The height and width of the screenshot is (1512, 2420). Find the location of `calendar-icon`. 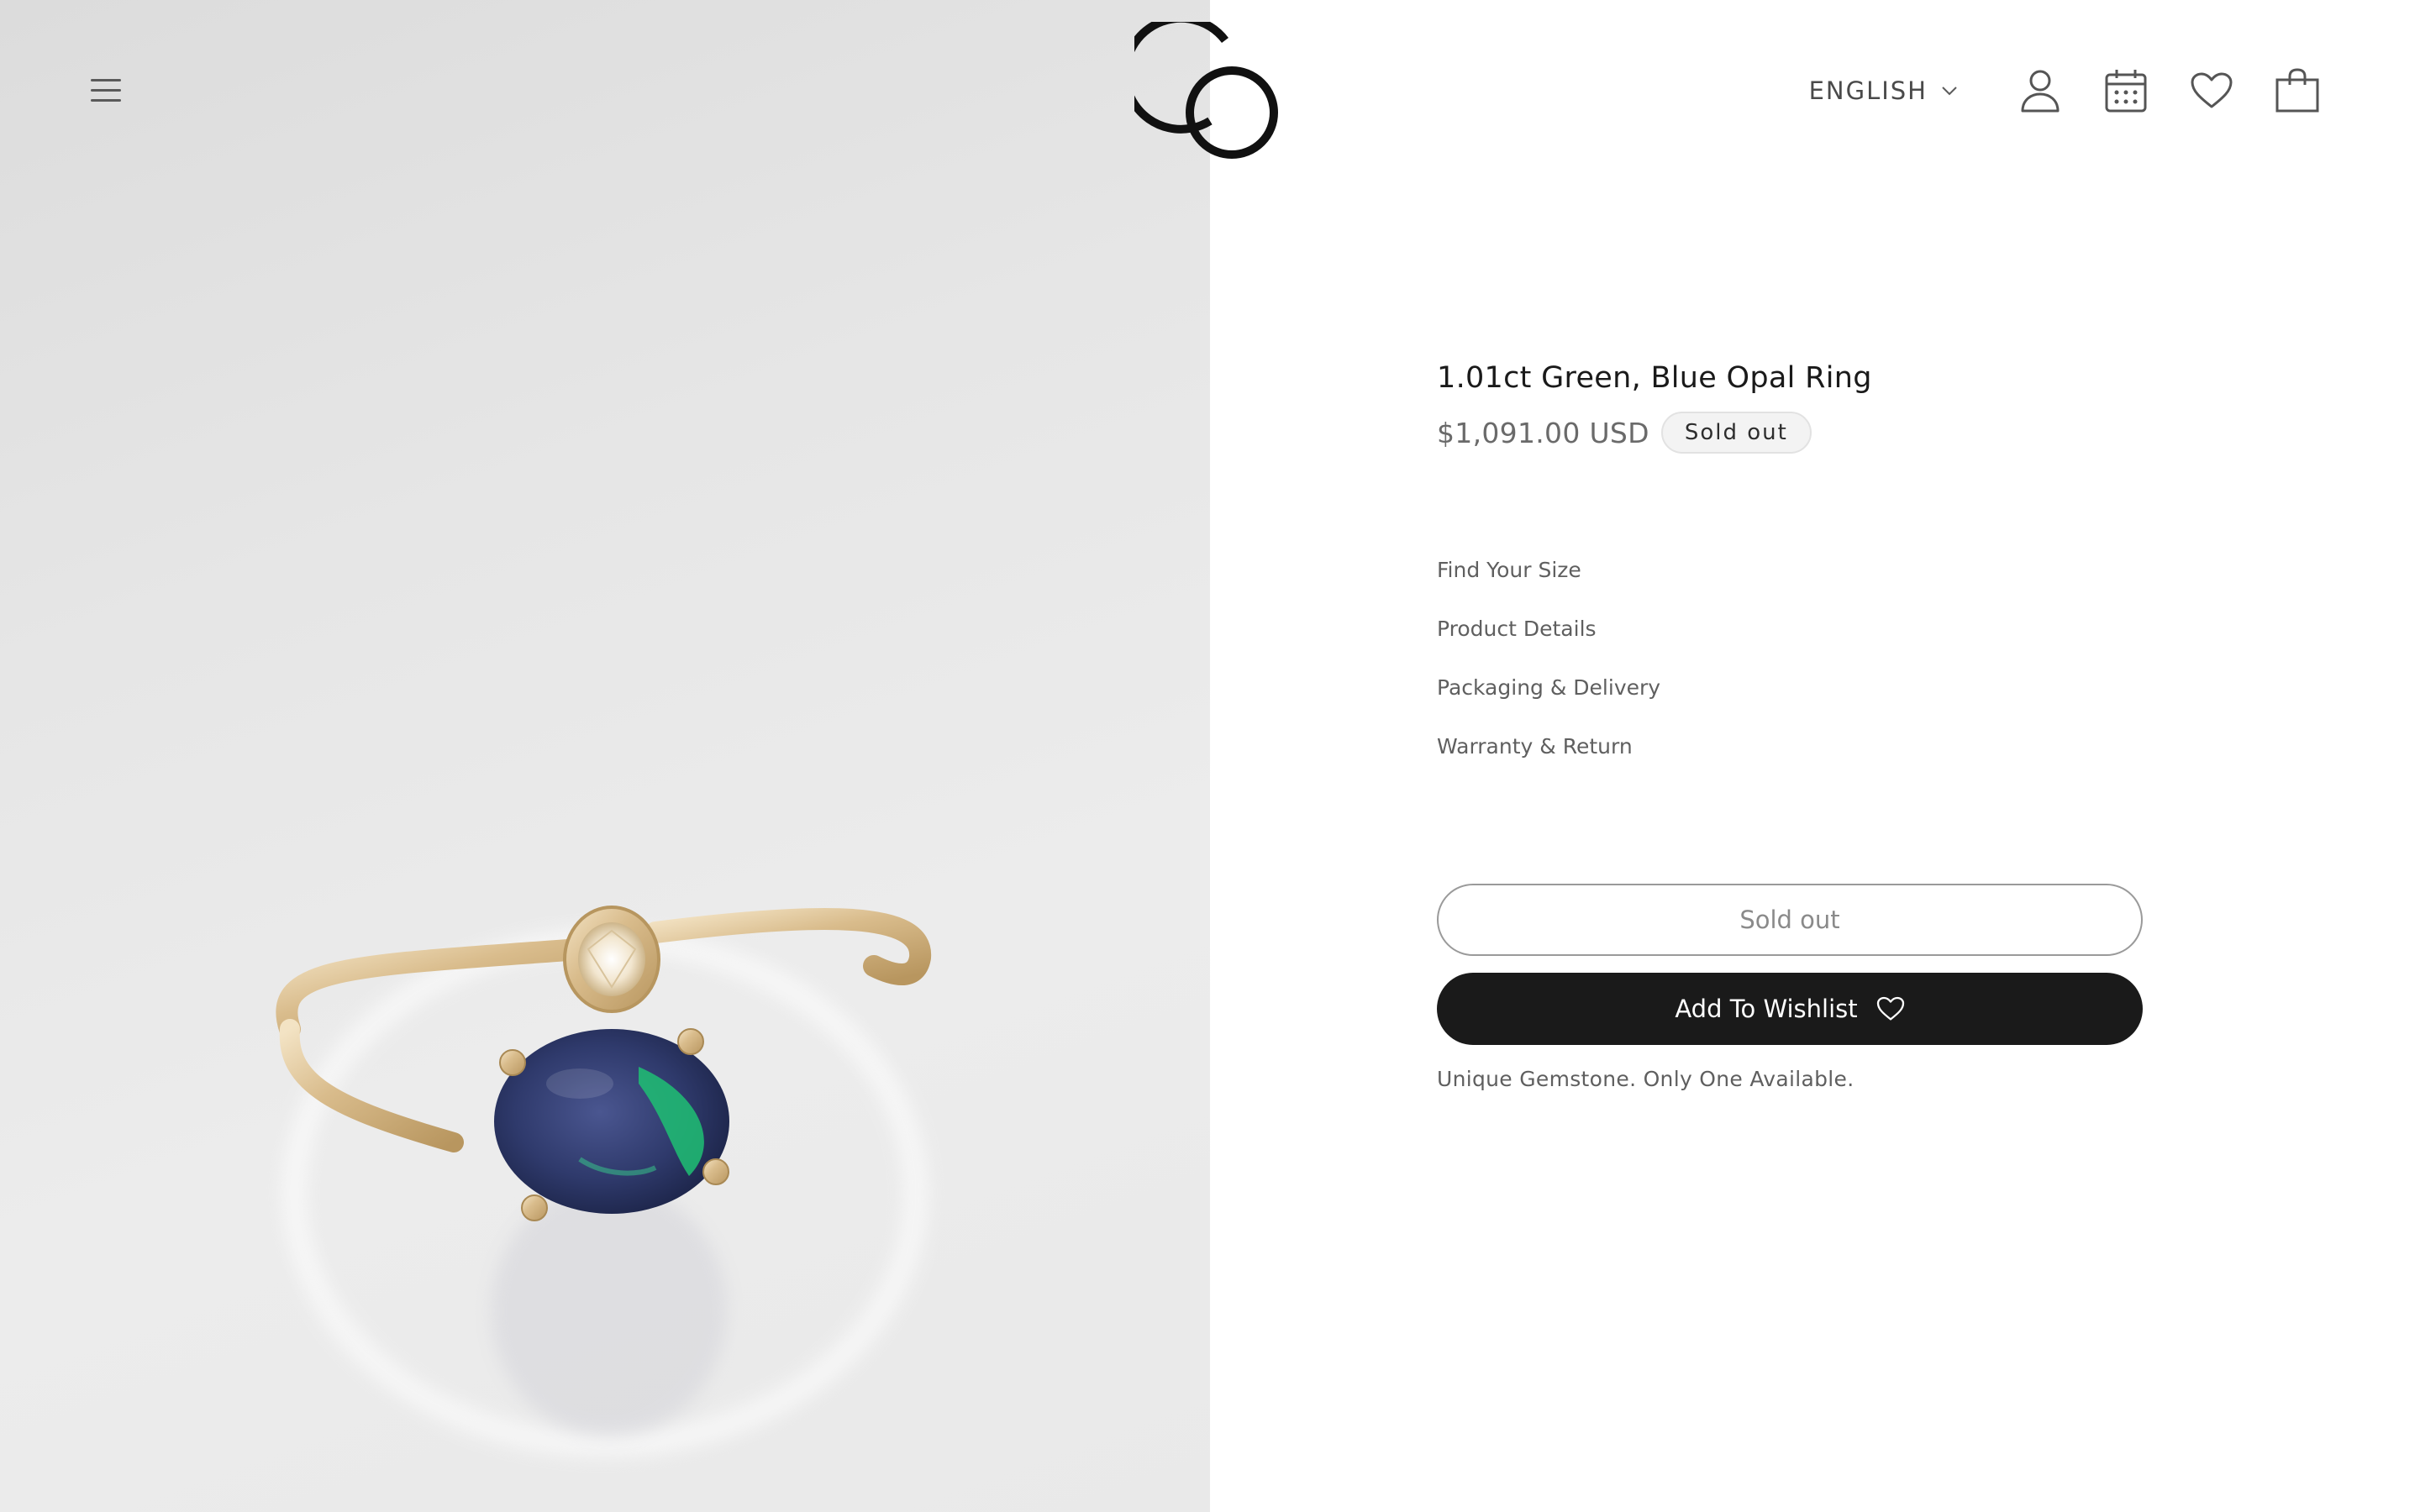

calendar-icon is located at coordinates (2126, 91).